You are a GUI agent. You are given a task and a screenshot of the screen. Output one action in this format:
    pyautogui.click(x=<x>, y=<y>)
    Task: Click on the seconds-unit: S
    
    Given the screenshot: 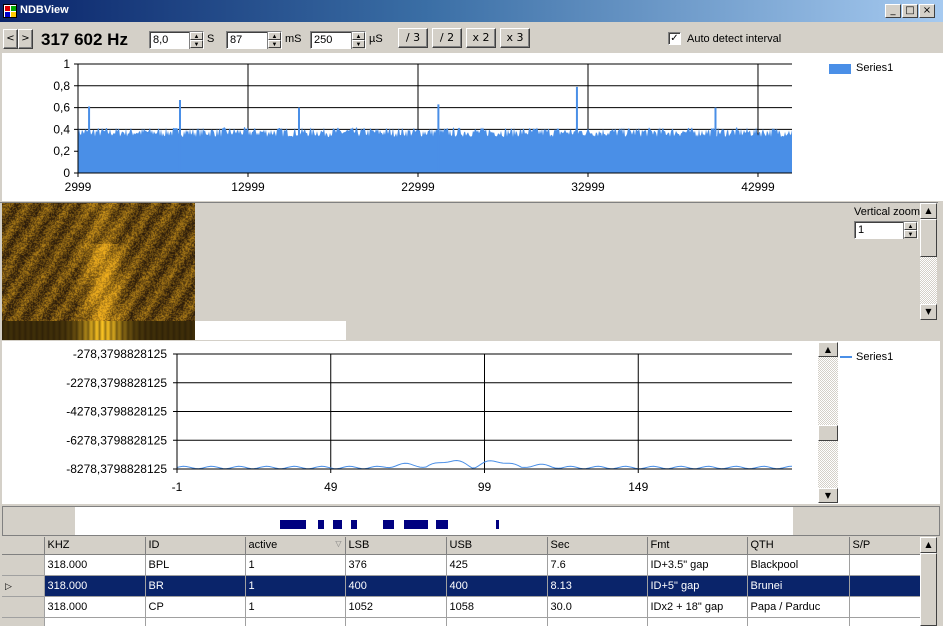 What is the action you would take?
    pyautogui.click(x=211, y=39)
    